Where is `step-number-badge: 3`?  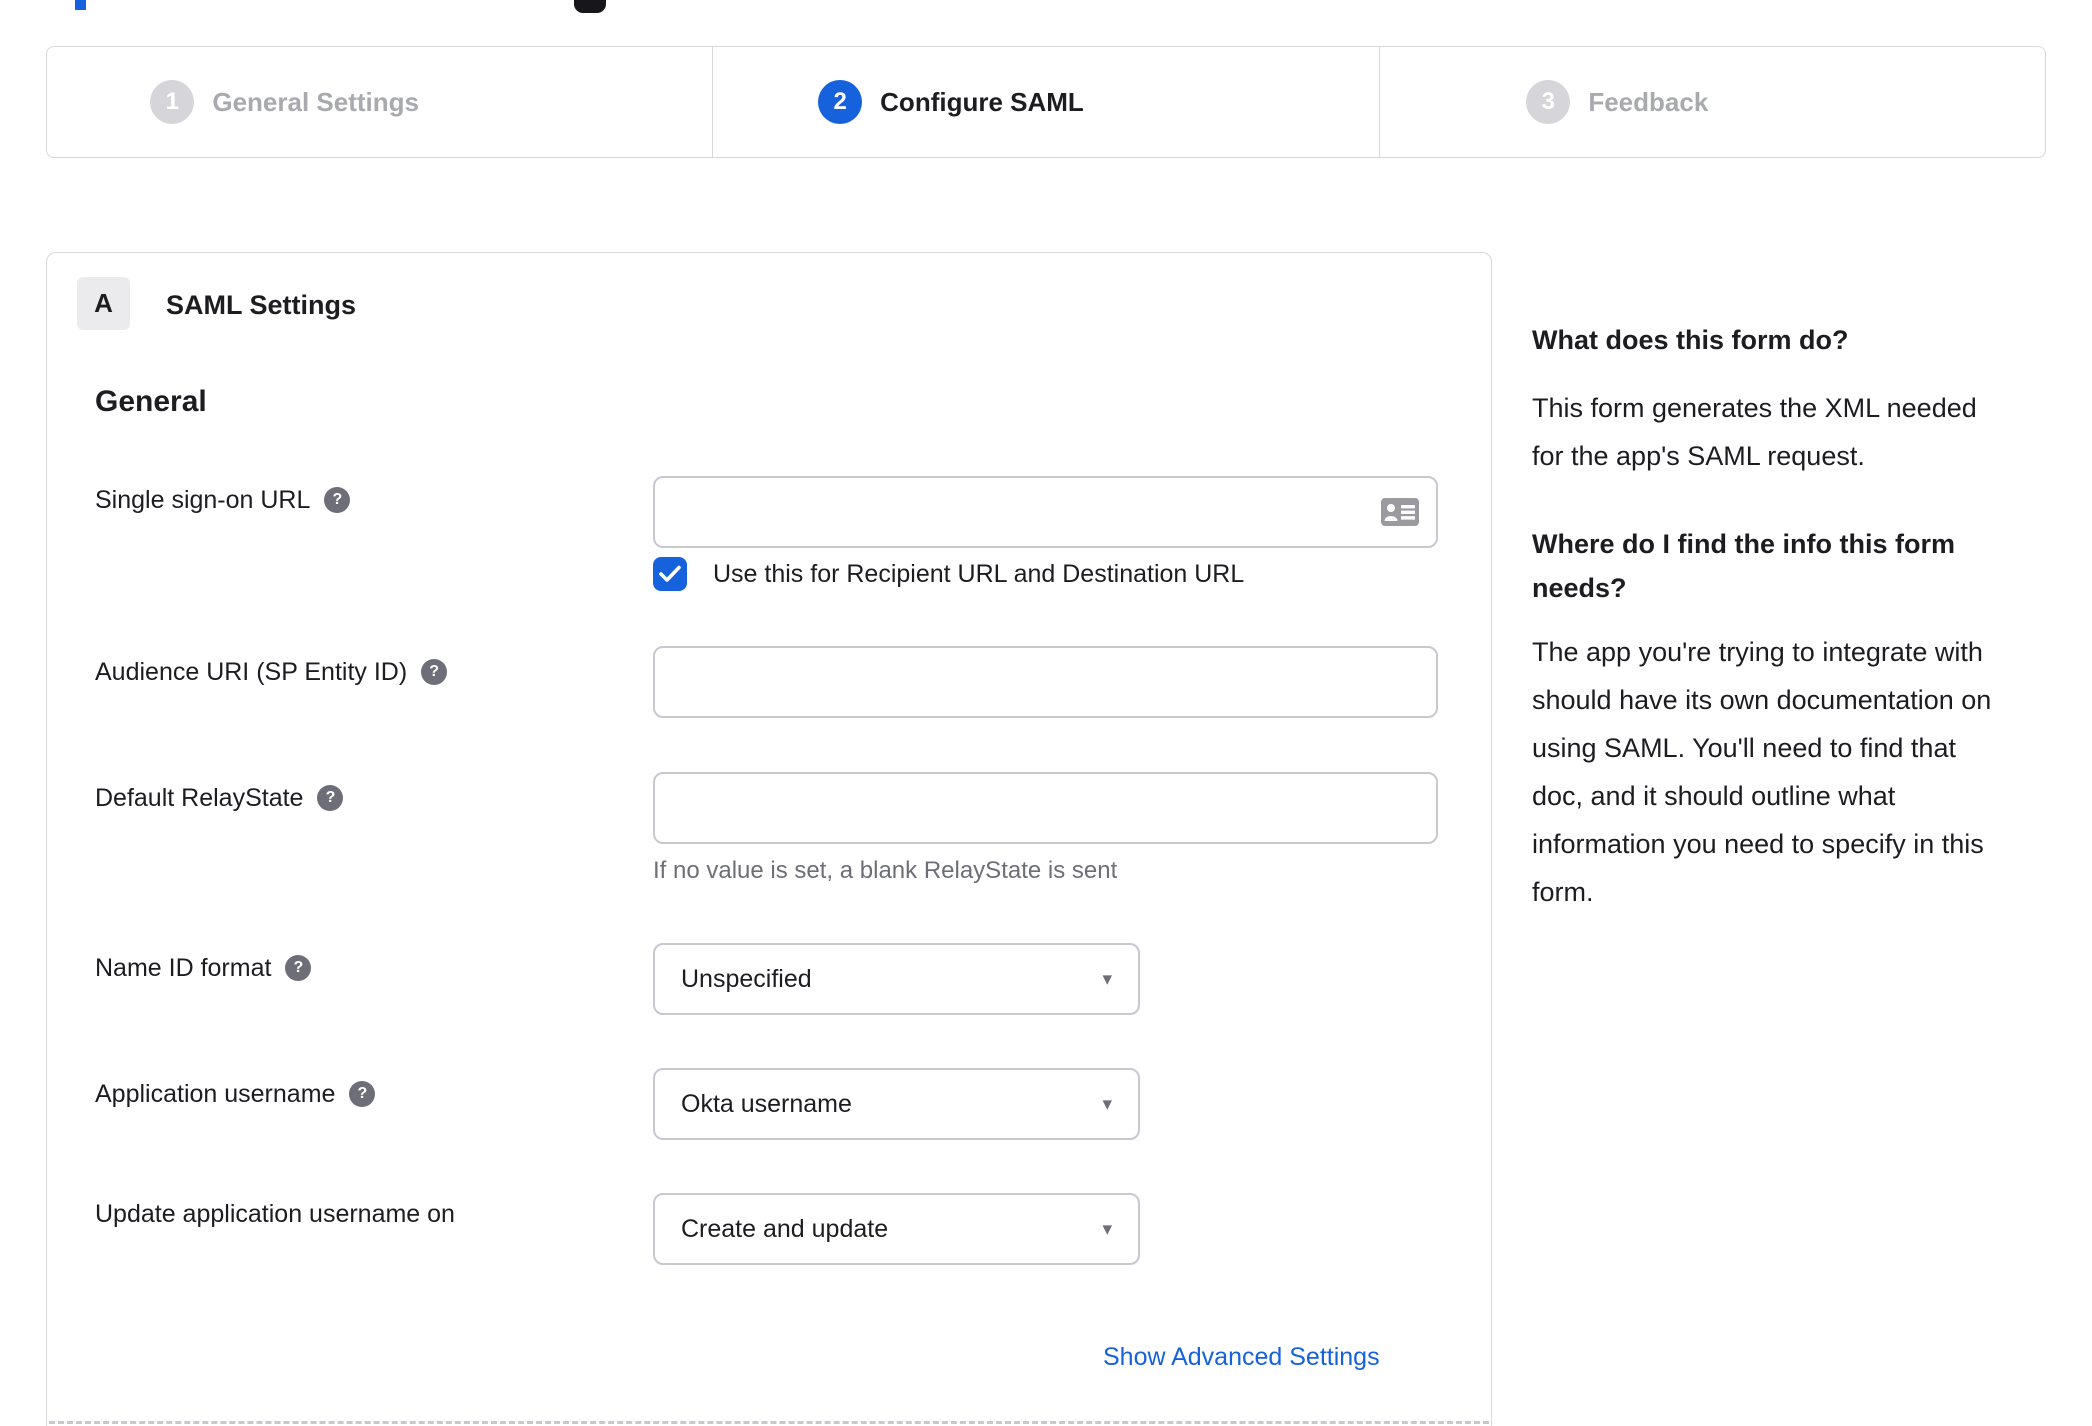
step-number-badge: 3 is located at coordinates (1548, 102).